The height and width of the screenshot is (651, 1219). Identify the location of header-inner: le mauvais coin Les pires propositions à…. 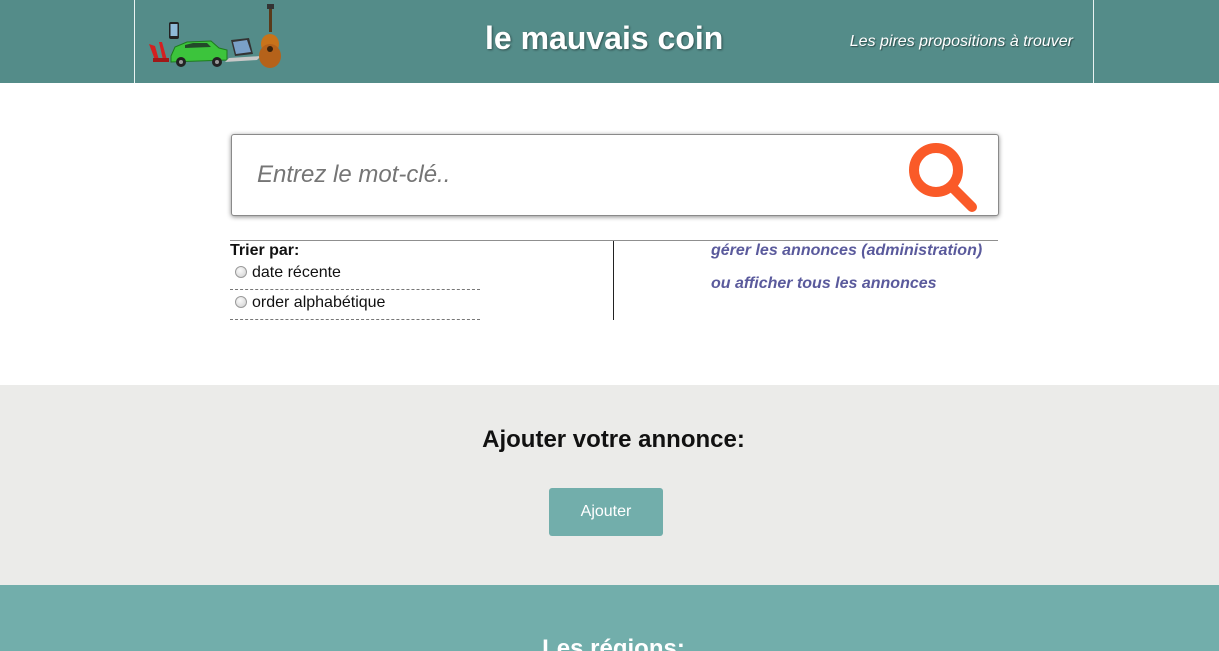
(614, 41).